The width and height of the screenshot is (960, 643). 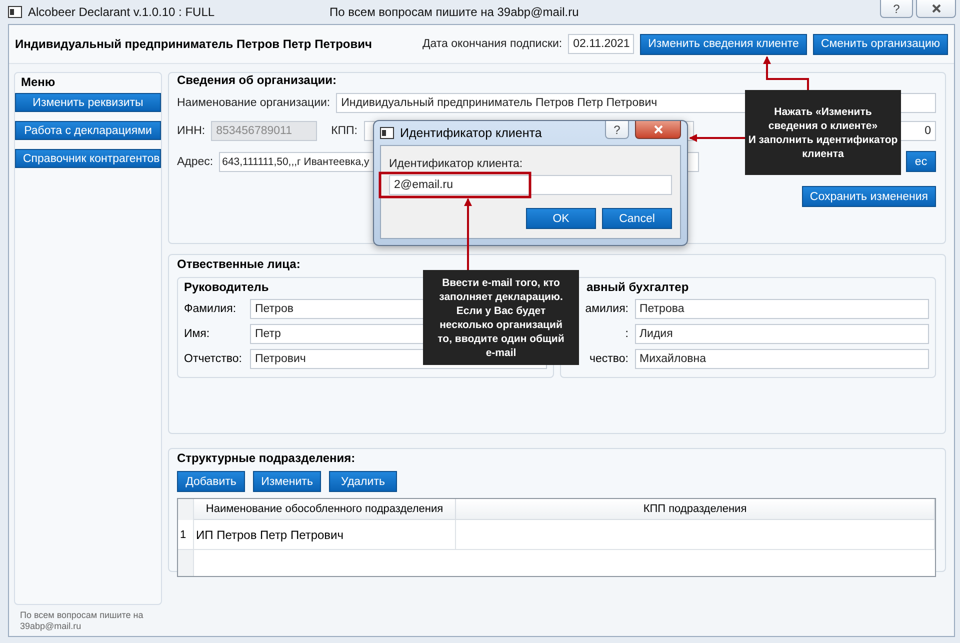 I want to click on text-field: 0, so click(x=918, y=131).